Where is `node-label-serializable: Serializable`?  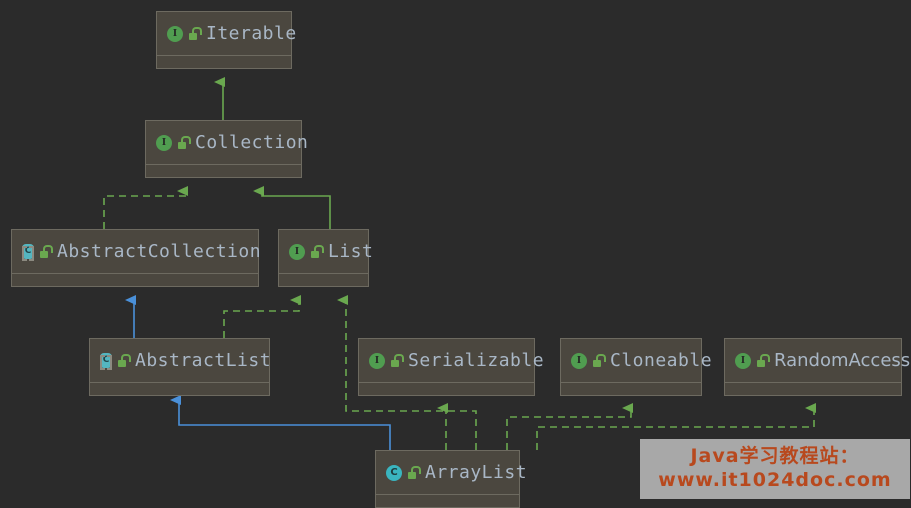 node-label-serializable: Serializable is located at coordinates (476, 360).